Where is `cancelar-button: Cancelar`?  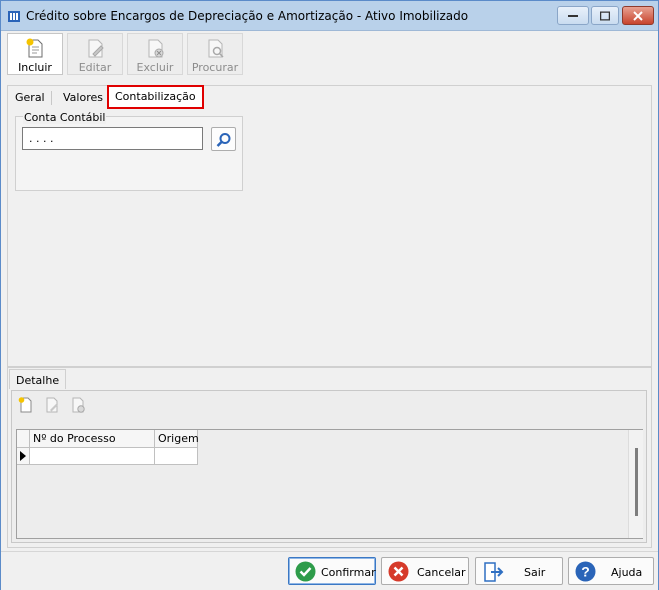
cancelar-button: Cancelar is located at coordinates (425, 571).